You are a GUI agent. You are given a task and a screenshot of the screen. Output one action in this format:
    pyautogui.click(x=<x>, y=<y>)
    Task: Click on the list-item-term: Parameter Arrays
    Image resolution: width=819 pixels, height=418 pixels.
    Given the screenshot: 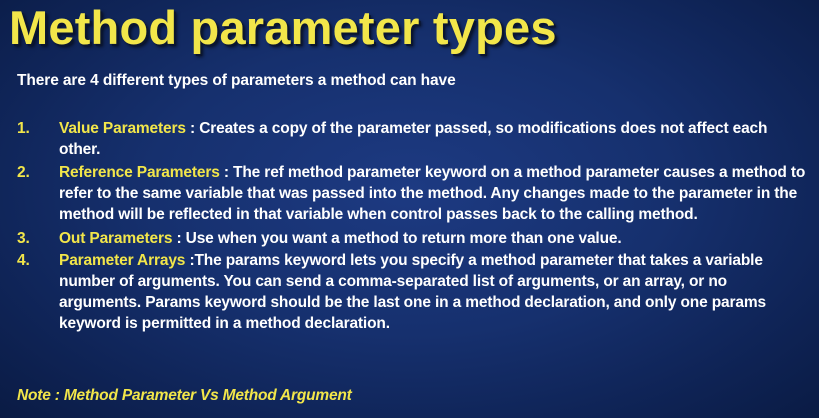 What is the action you would take?
    pyautogui.click(x=122, y=260)
    